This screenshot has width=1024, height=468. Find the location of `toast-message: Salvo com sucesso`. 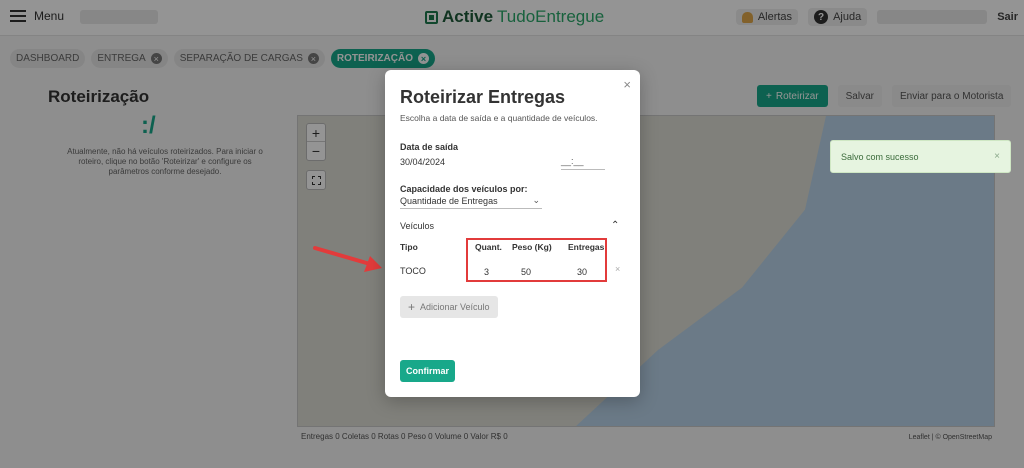

toast-message: Salvo com sucesso is located at coordinates (880, 157).